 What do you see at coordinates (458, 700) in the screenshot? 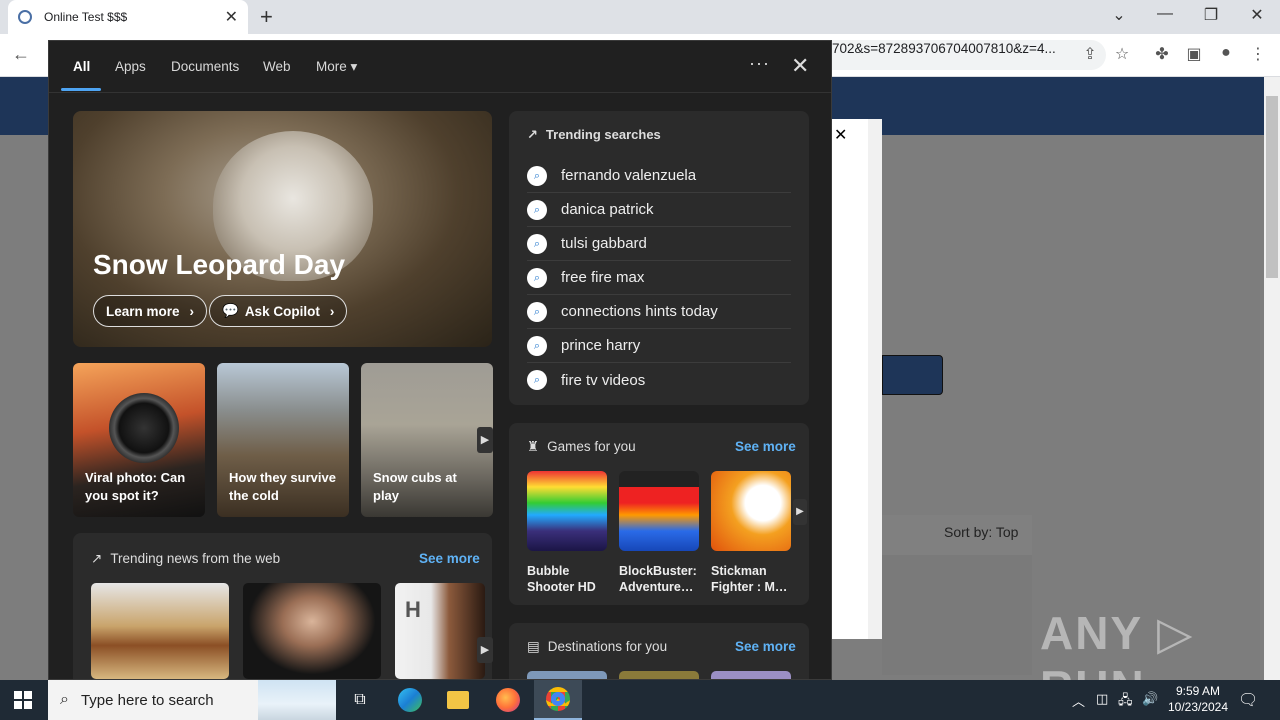
I see `file-explorer-icon` at bounding box center [458, 700].